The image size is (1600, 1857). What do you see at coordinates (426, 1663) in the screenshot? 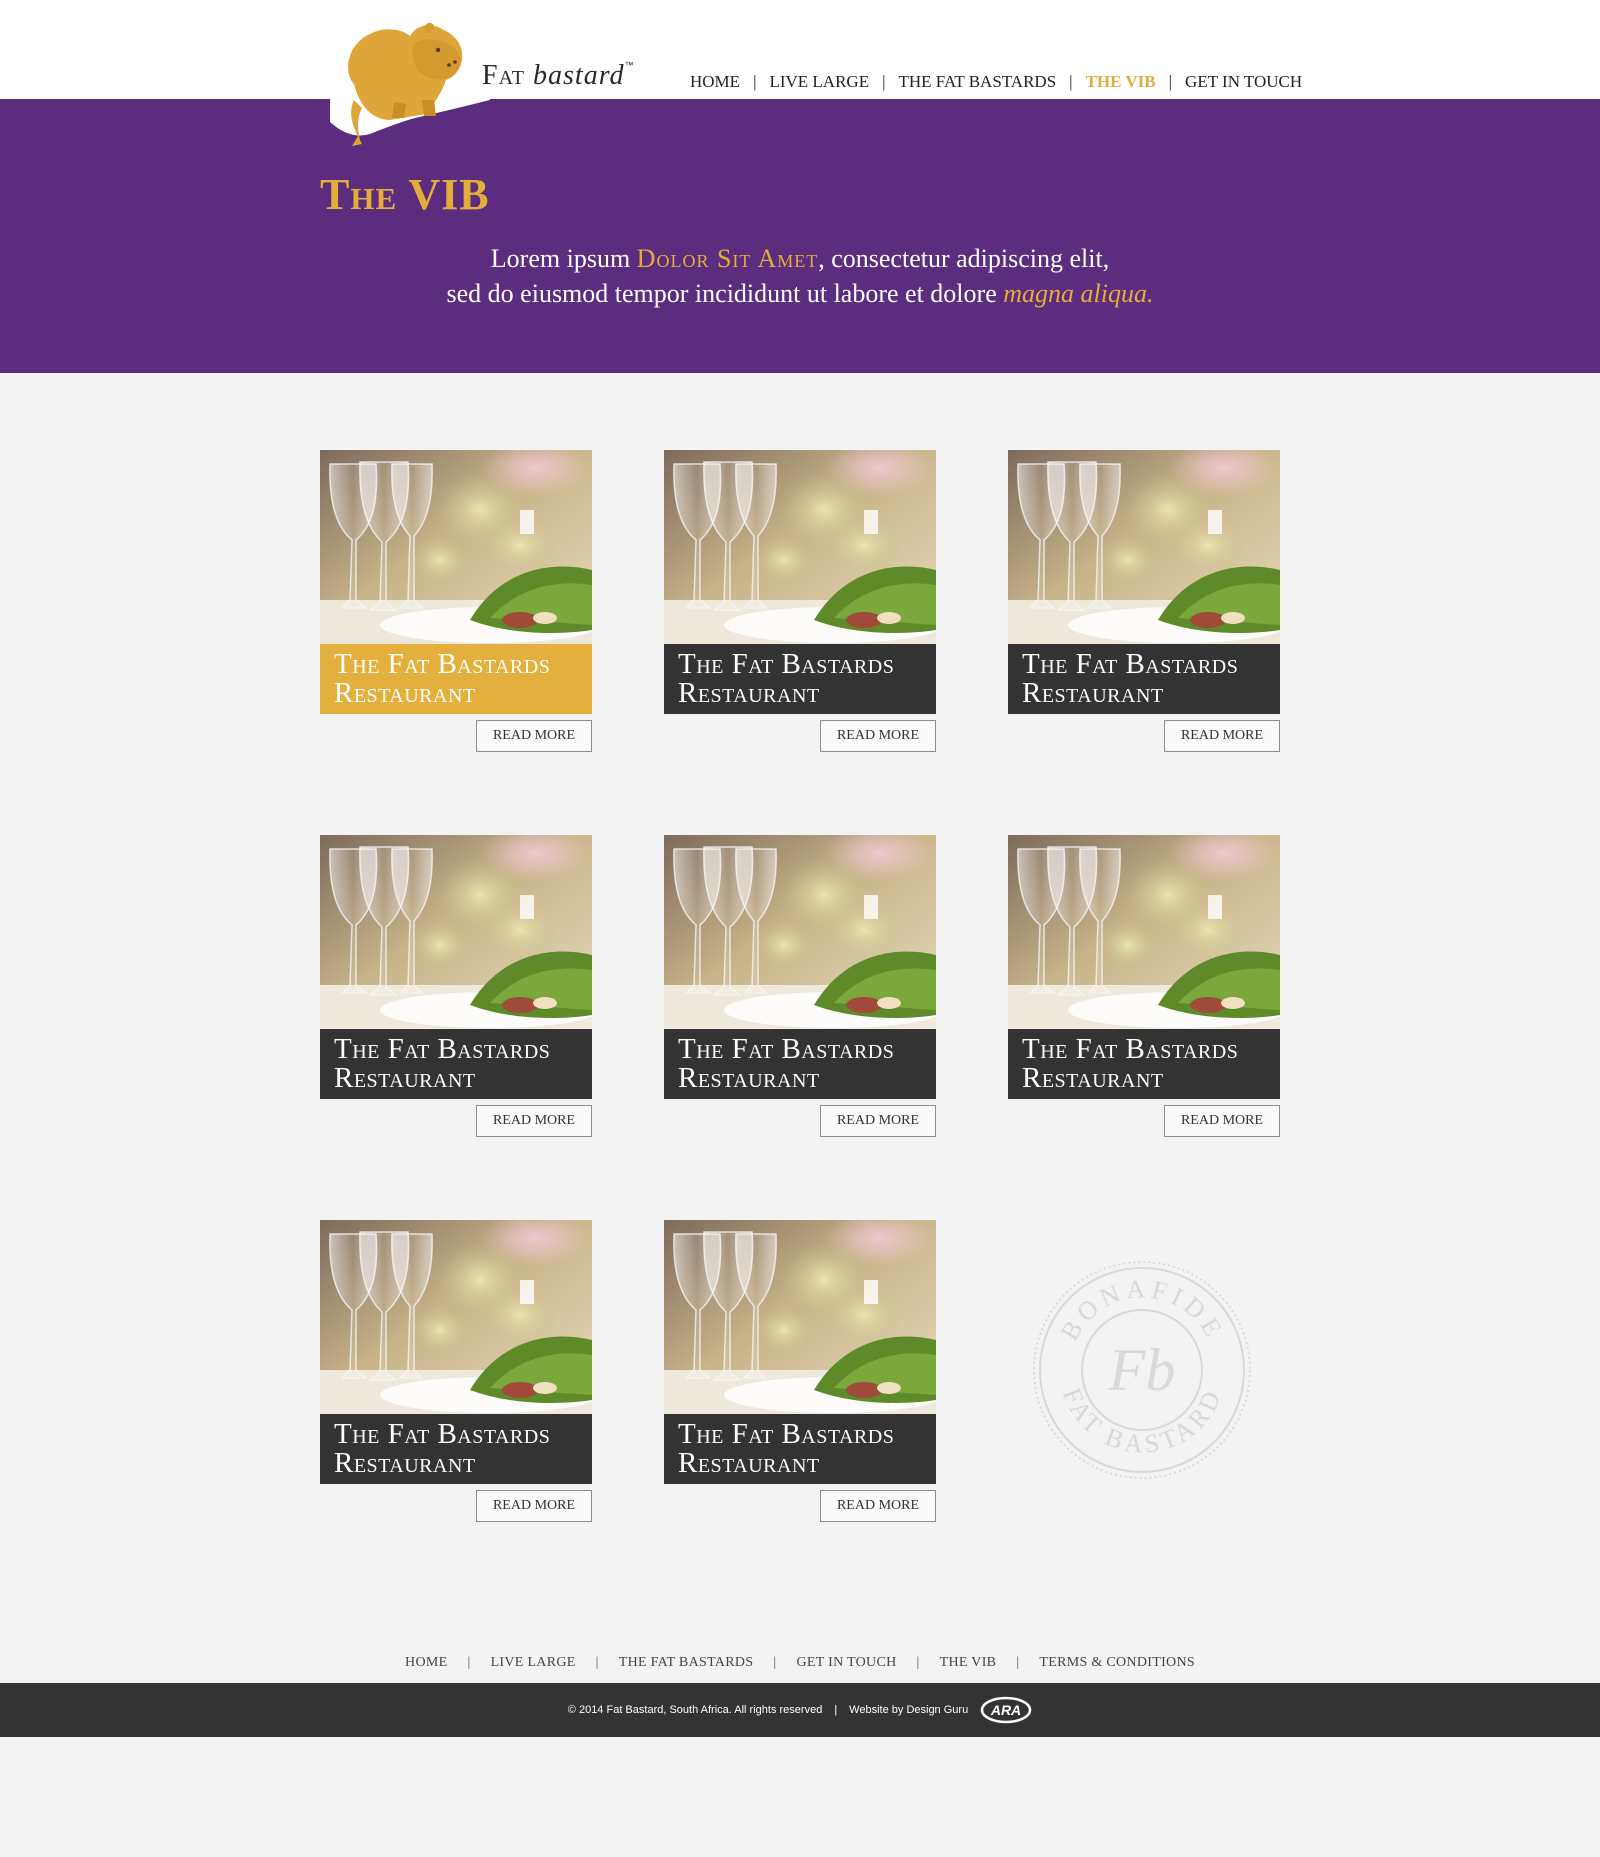
I see `footer-link-home: HOME` at bounding box center [426, 1663].